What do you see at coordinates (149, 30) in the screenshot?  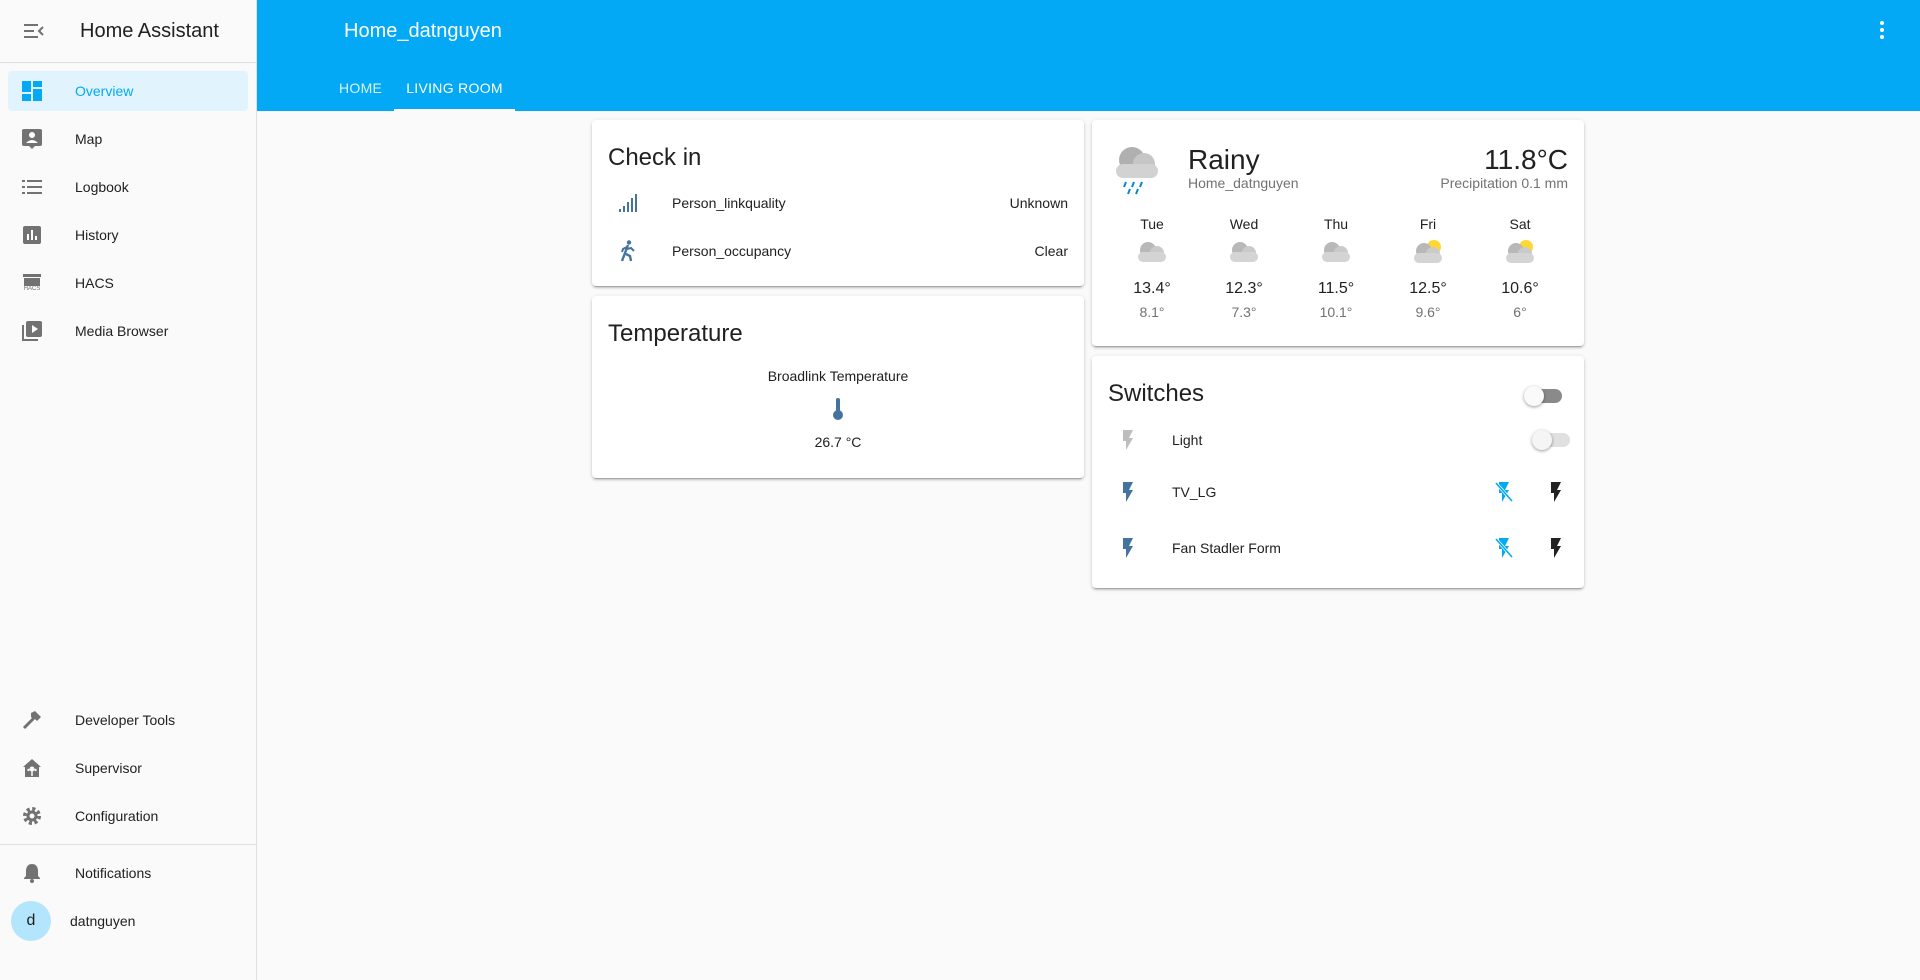 I see `app-title: Home Assistant` at bounding box center [149, 30].